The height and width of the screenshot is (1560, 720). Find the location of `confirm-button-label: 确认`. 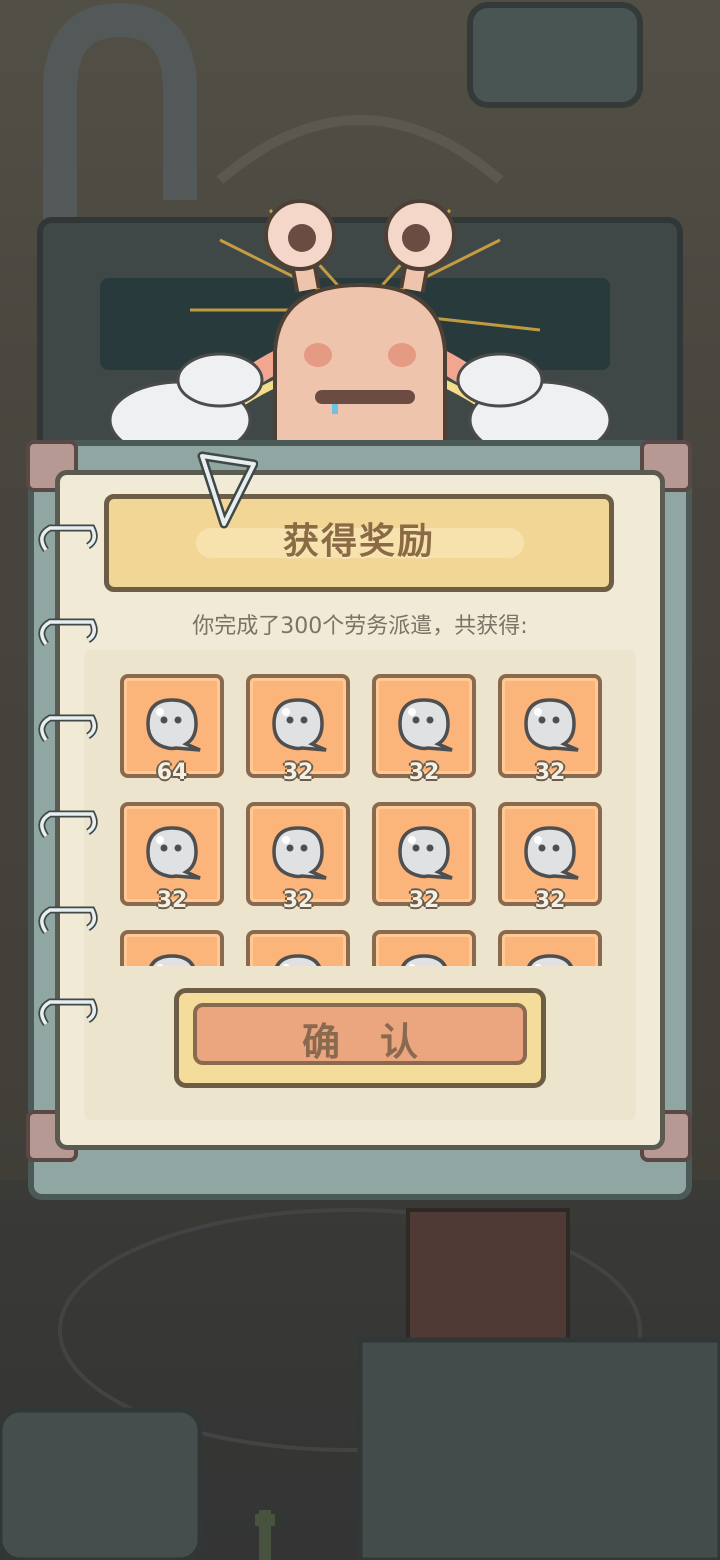

confirm-button-label: 确认 is located at coordinates (379, 1042).